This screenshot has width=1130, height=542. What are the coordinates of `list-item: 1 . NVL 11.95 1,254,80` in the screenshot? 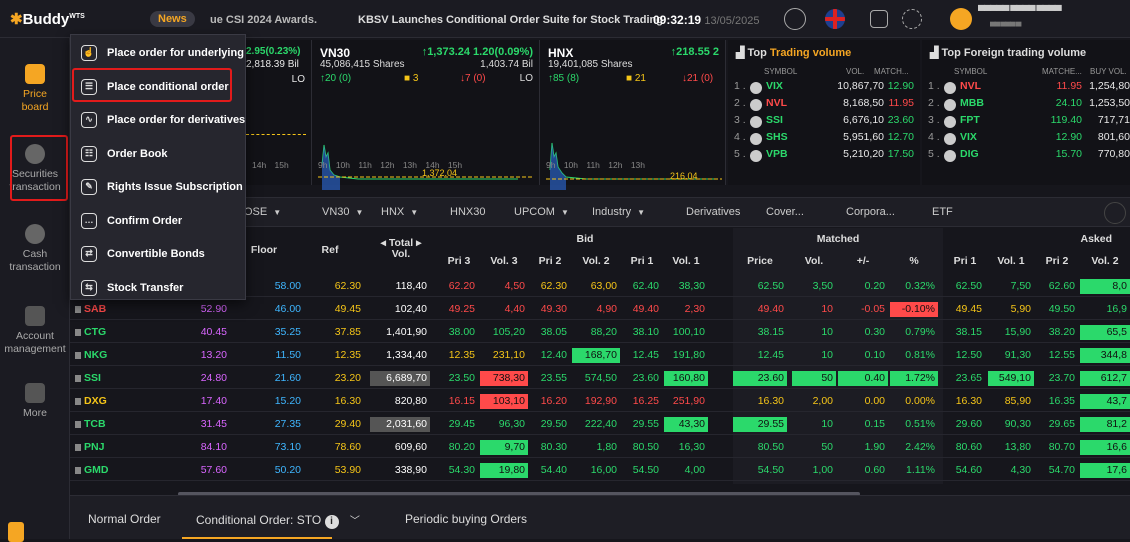 It's located at (1029, 88).